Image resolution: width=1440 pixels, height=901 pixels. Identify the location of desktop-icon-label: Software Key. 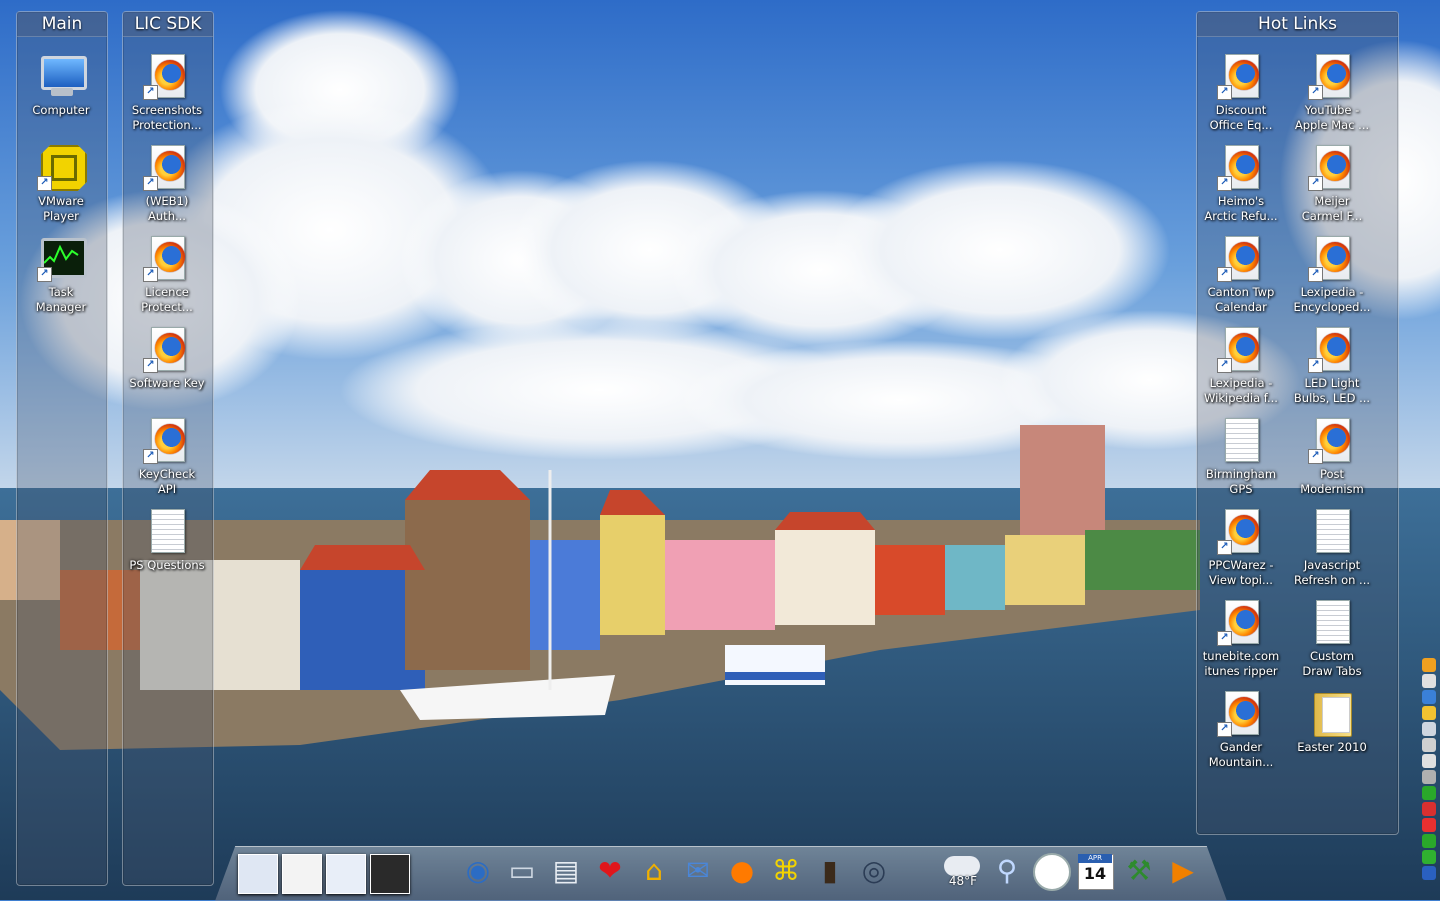
(167, 383).